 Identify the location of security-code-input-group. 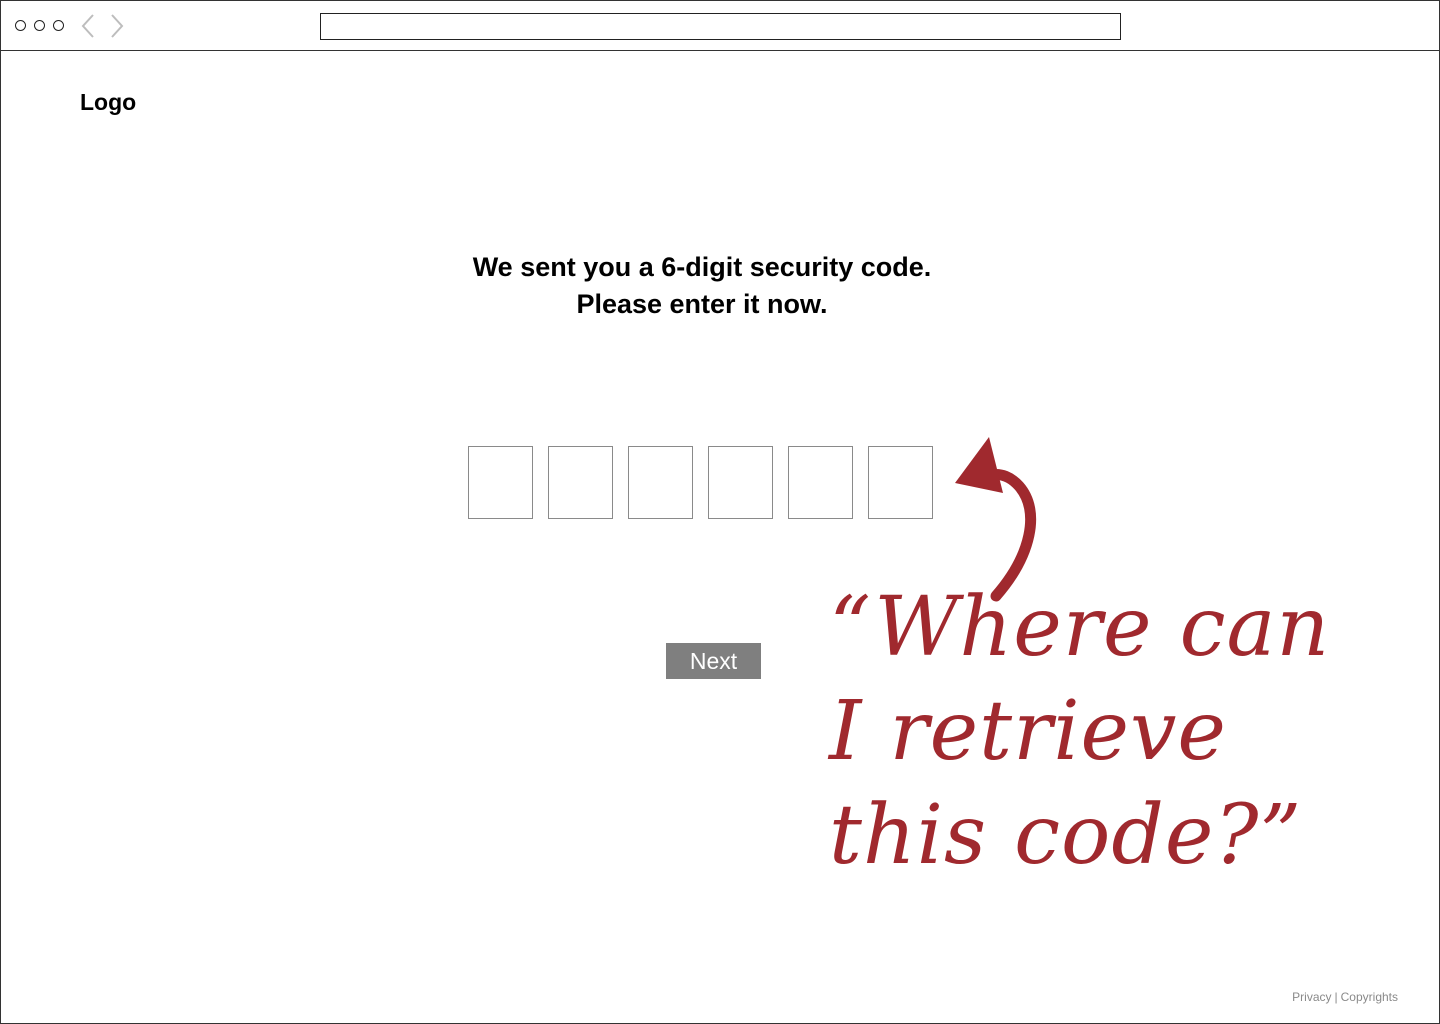
(700, 482).